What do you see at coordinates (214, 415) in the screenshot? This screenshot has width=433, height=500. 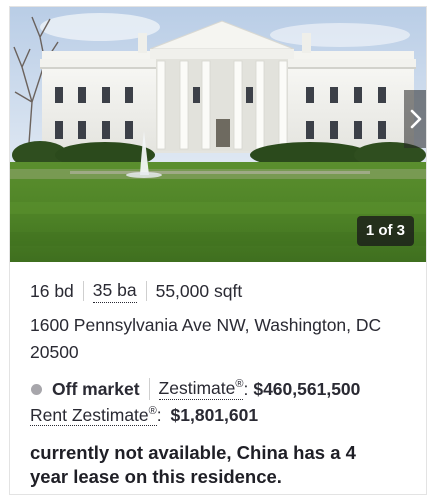 I see `rent-zestimate-value: $1,801,601` at bounding box center [214, 415].